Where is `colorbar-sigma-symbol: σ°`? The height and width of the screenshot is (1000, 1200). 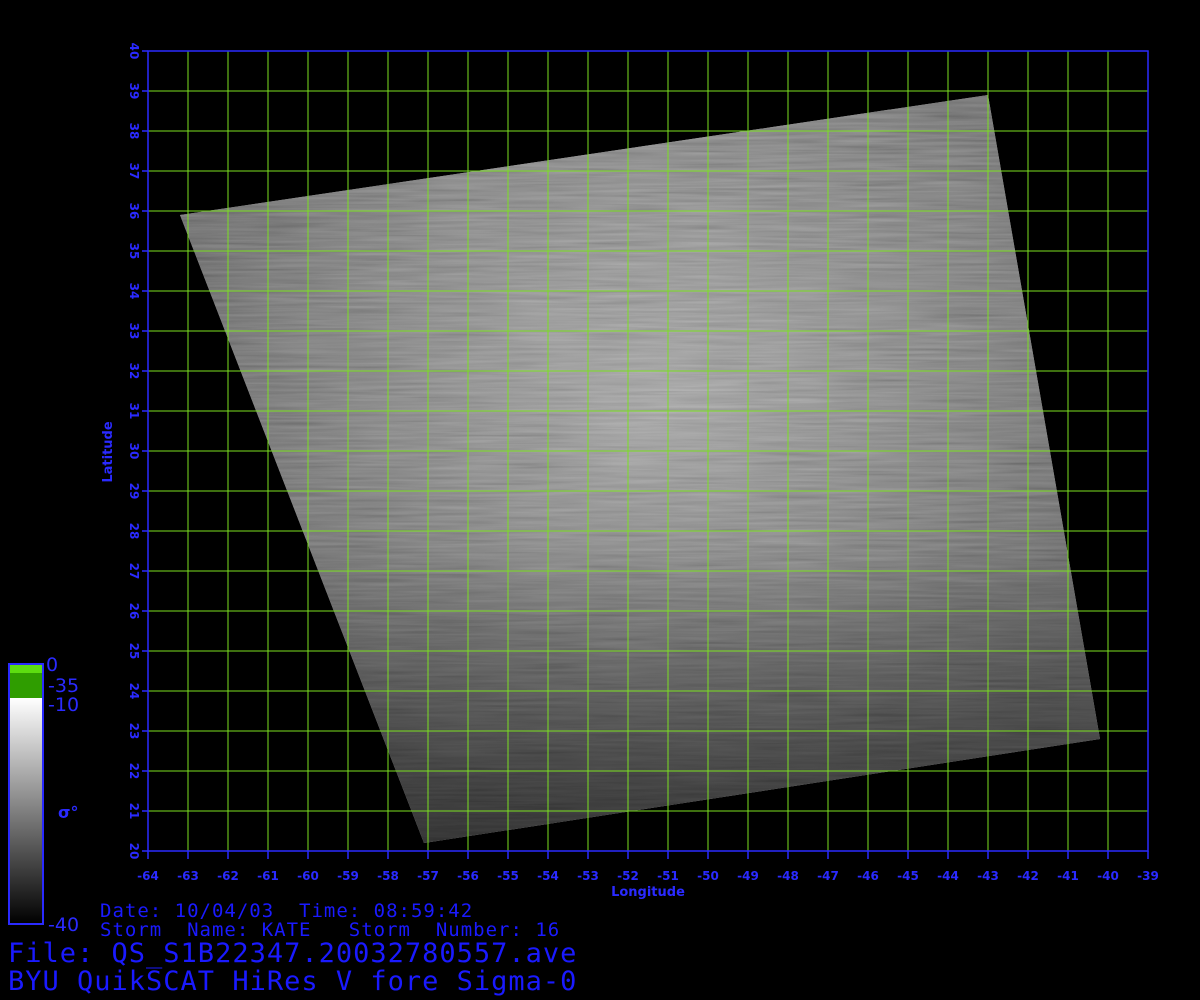
colorbar-sigma-symbol: σ° is located at coordinates (68, 812).